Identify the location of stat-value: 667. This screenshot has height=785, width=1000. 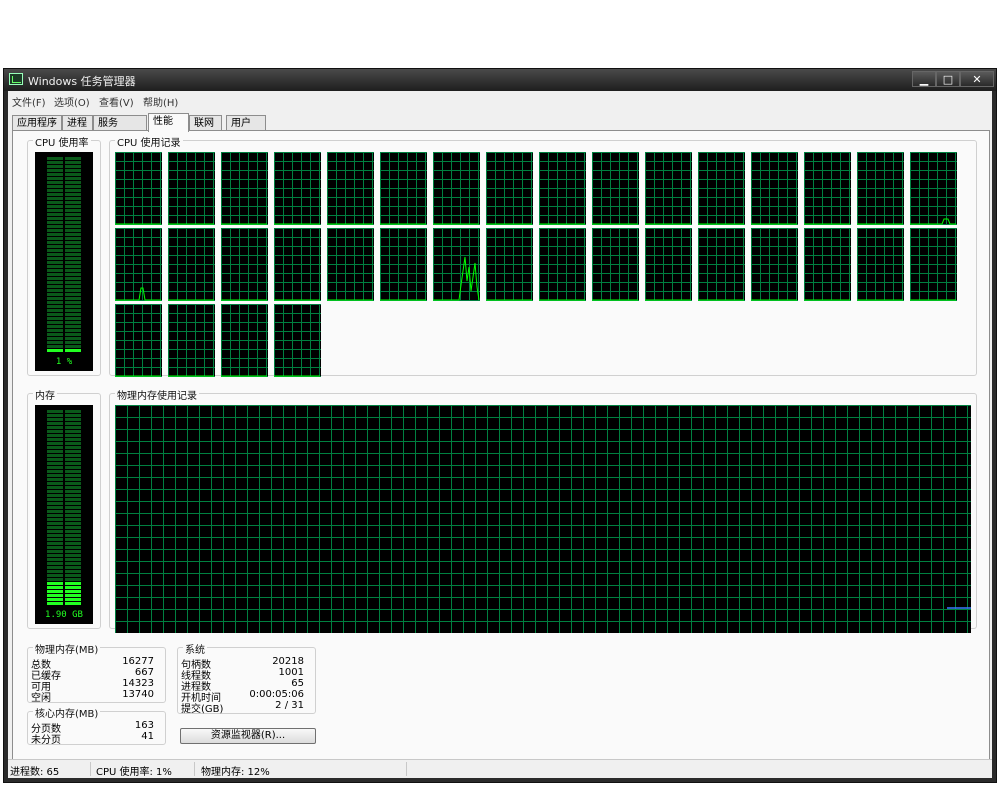
(144, 672).